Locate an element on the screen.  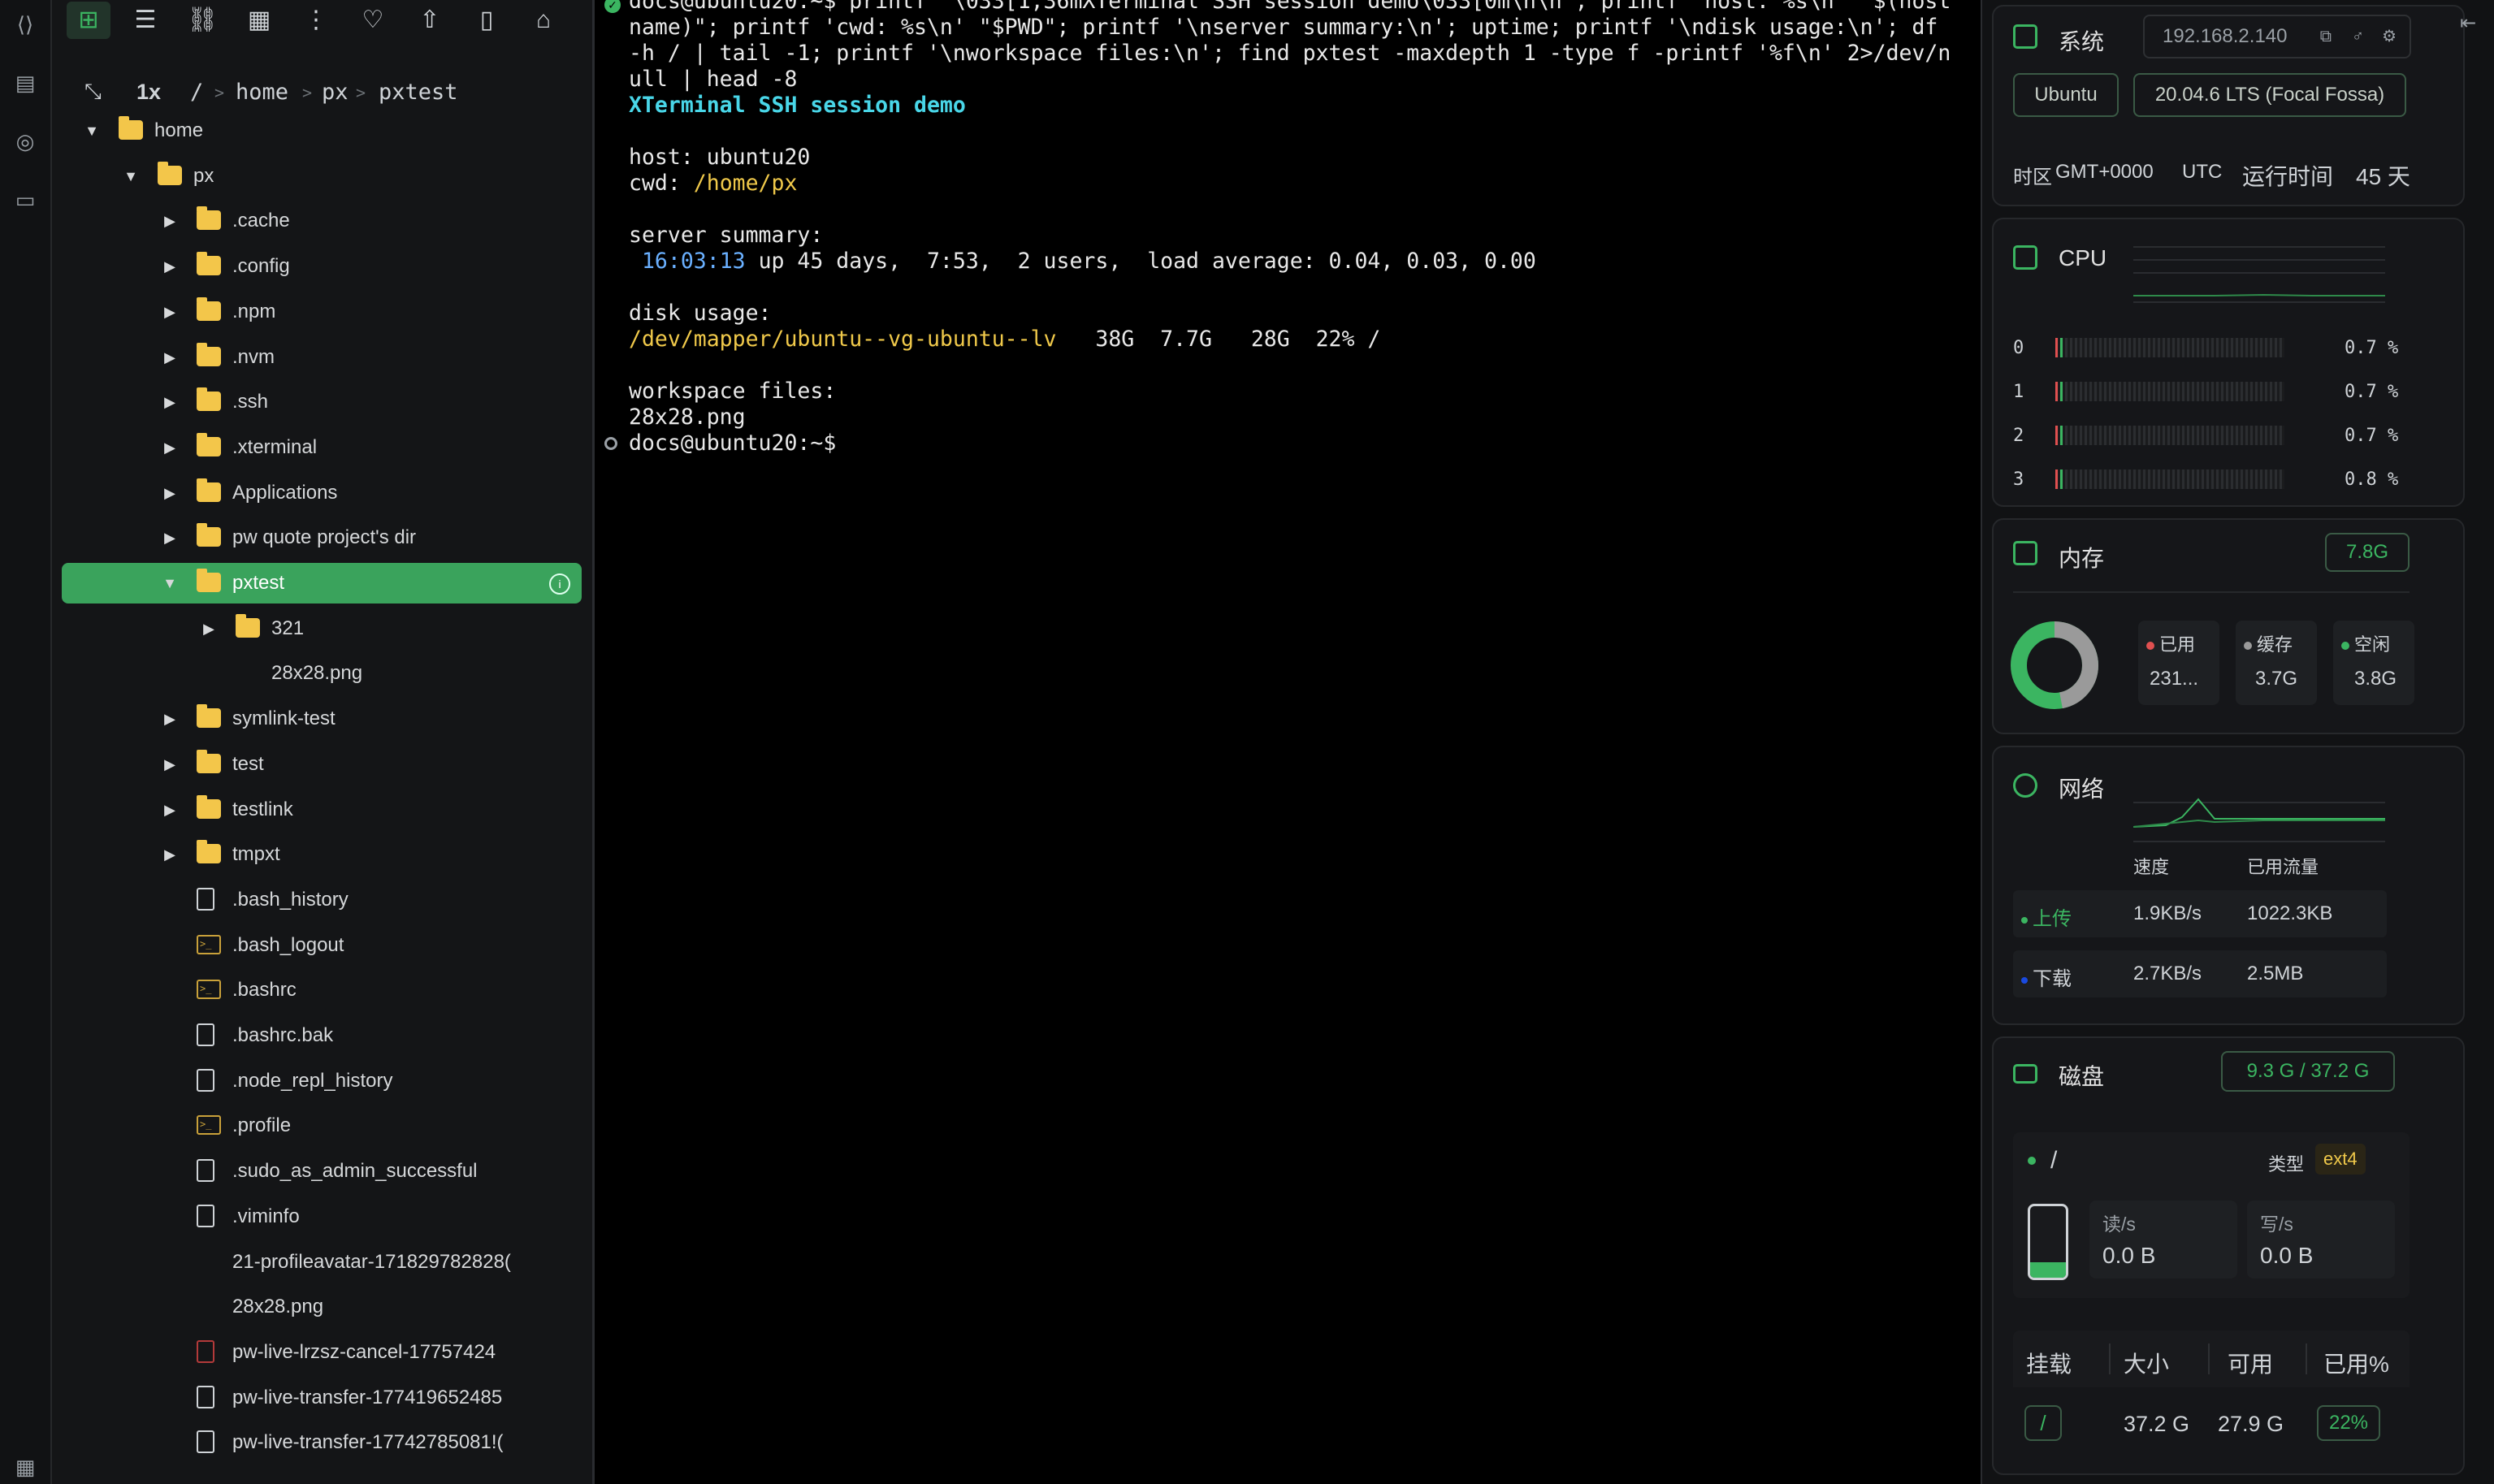
os-version-badge: 20.04.6 LTS (Focal Fossa) is located at coordinates (2269, 95).